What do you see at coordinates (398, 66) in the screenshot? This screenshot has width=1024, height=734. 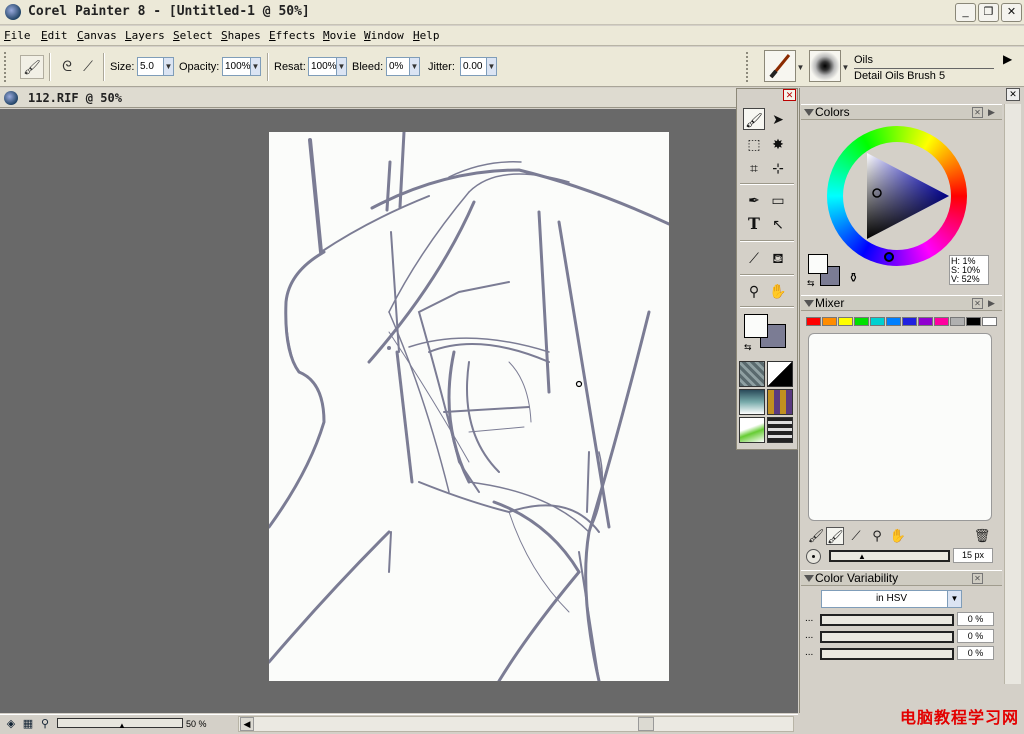 I see `bleed-field: 0%` at bounding box center [398, 66].